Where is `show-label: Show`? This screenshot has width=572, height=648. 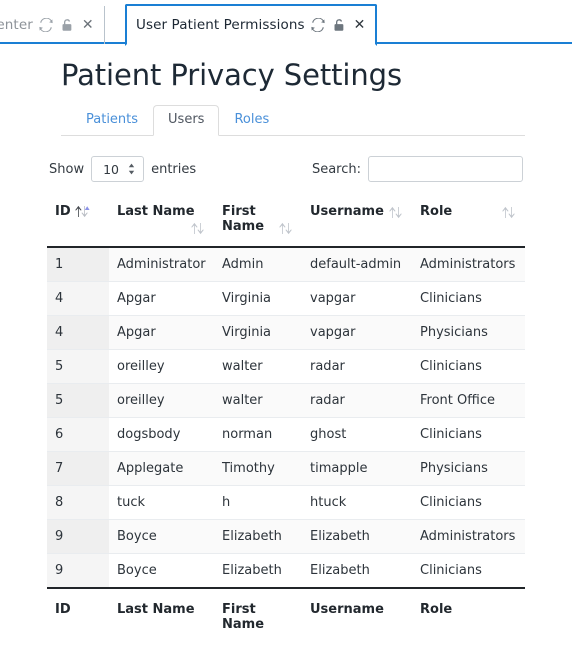
show-label: Show is located at coordinates (67, 169).